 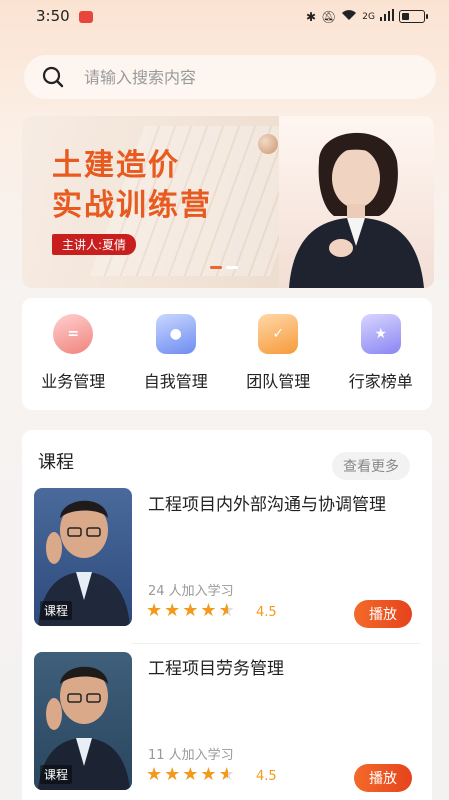 I want to click on quick-item-label: 业务管理, so click(x=73, y=381).